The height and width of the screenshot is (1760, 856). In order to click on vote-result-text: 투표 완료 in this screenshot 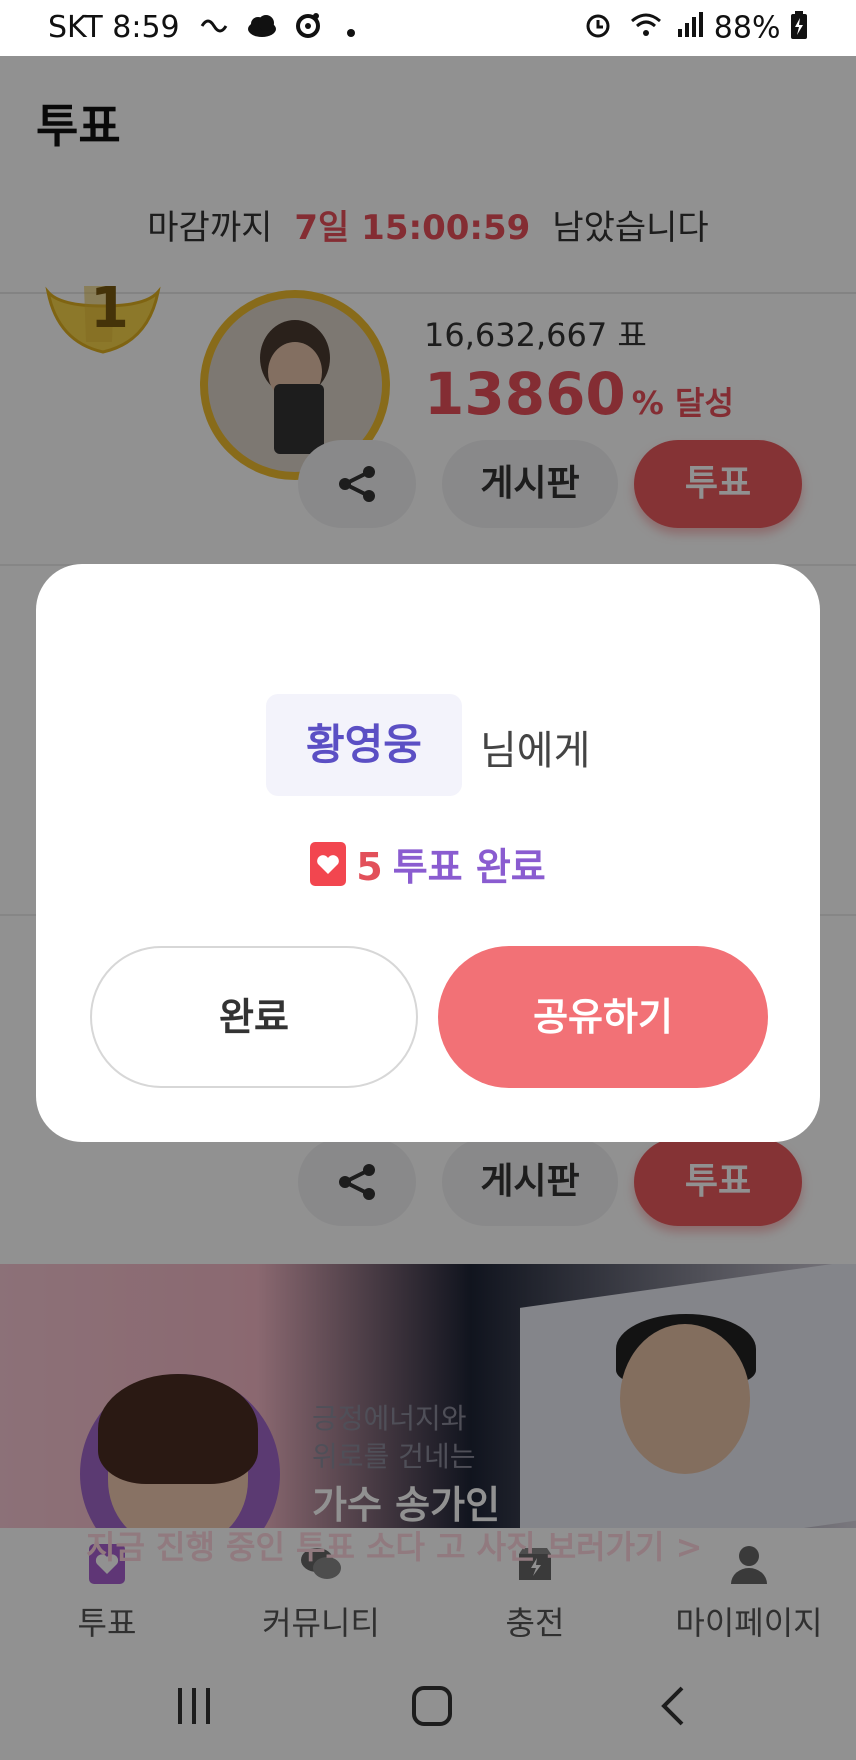, I will do `click(469, 867)`.